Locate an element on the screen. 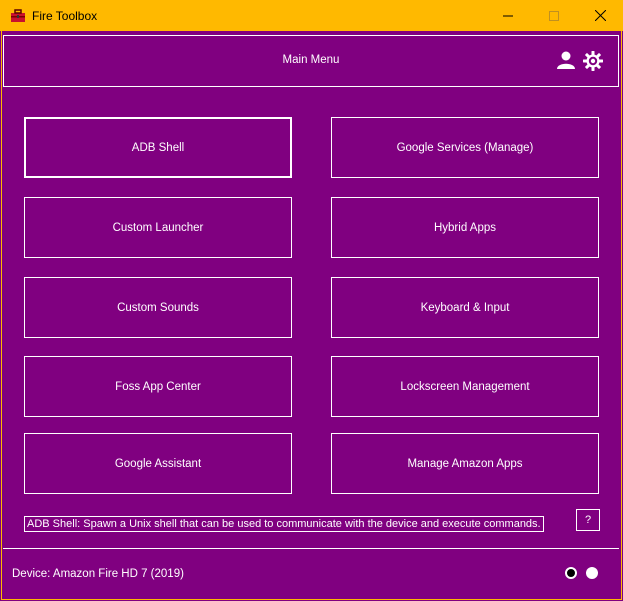 Image resolution: width=623 pixels, height=601 pixels. header-panel: Main Menu is located at coordinates (311, 61).